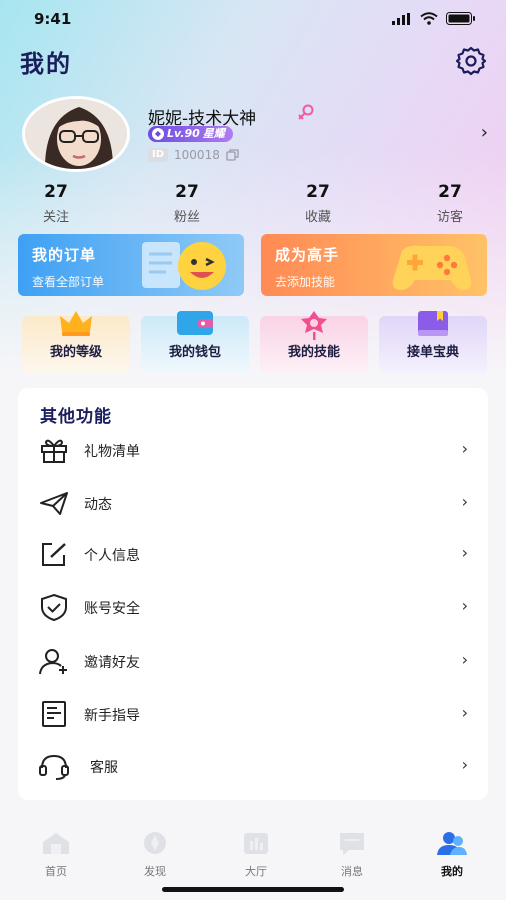 The height and width of the screenshot is (900, 506). I want to click on order-guide-label: 接单宝典, so click(432, 352).